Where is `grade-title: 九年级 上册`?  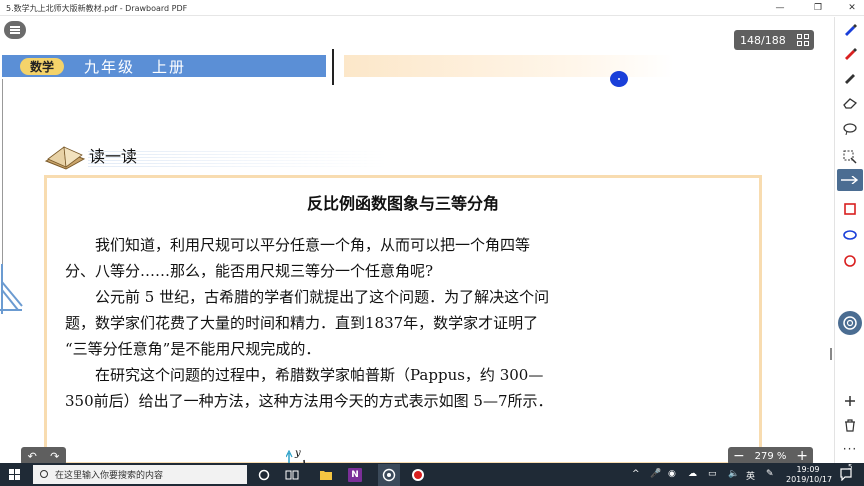
grade-title: 九年级 上册 is located at coordinates (135, 66).